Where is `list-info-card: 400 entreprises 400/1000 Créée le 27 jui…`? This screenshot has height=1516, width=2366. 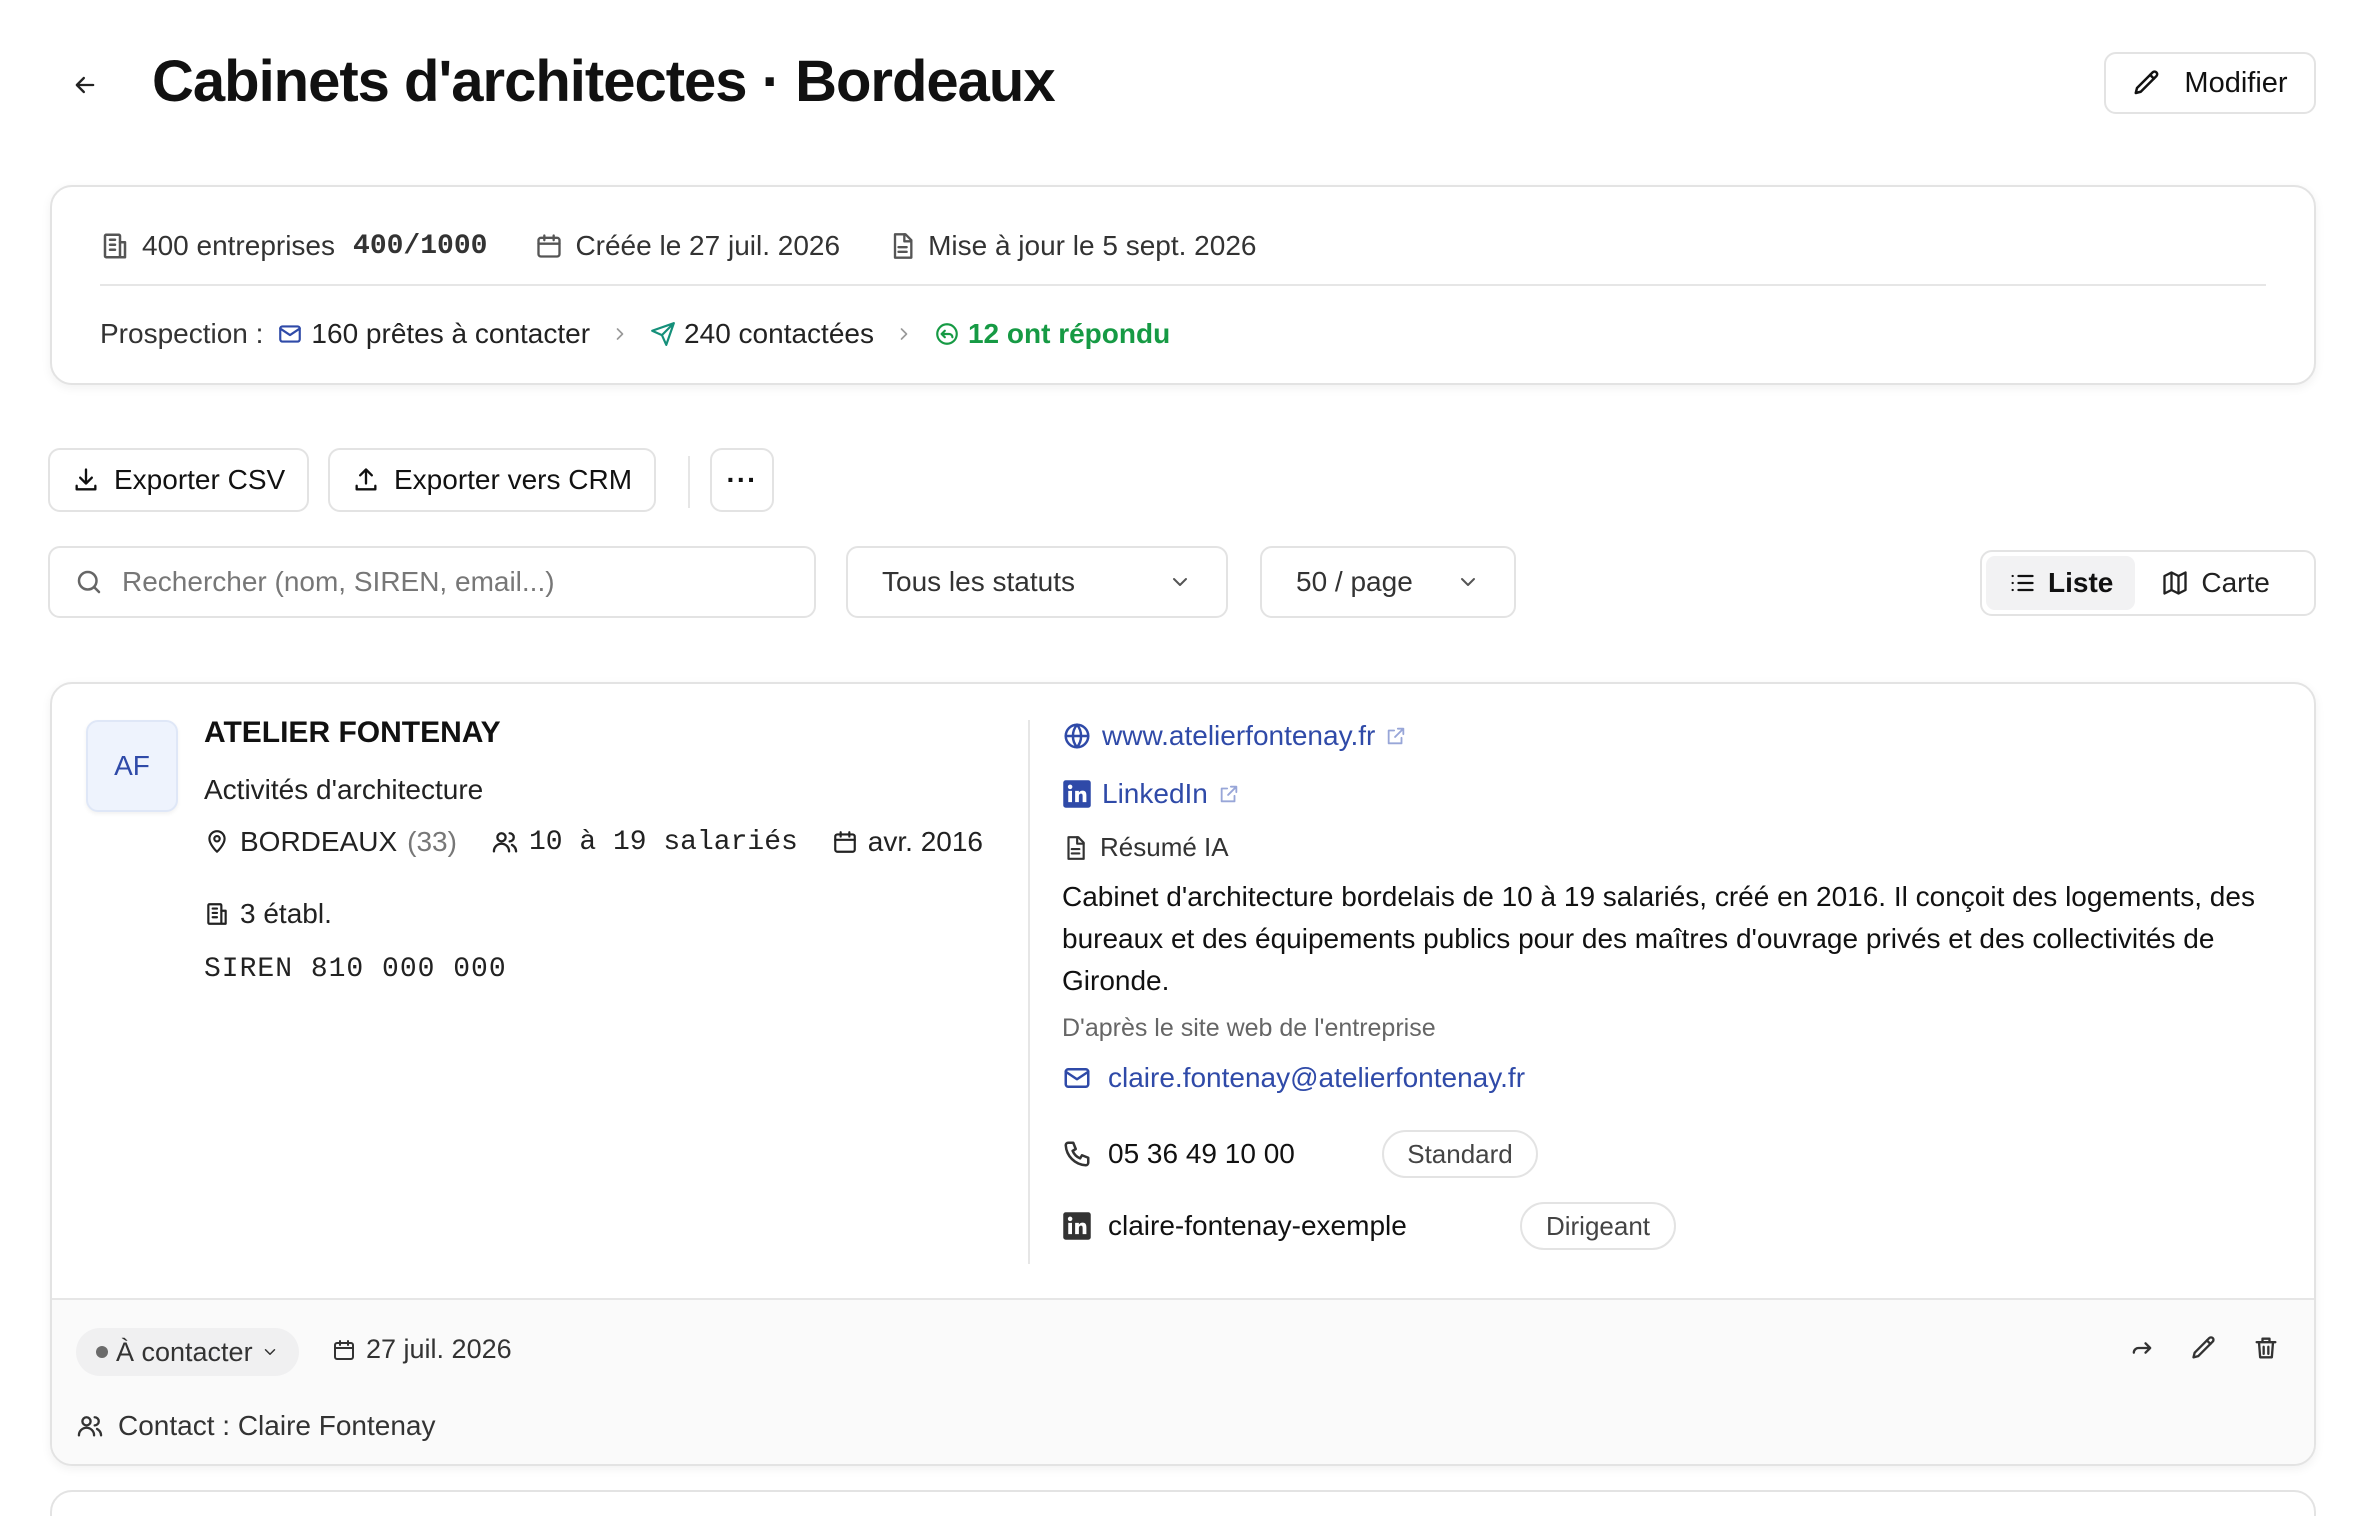 list-info-card: 400 entreprises 400/1000 Créée le 27 jui… is located at coordinates (1183, 285).